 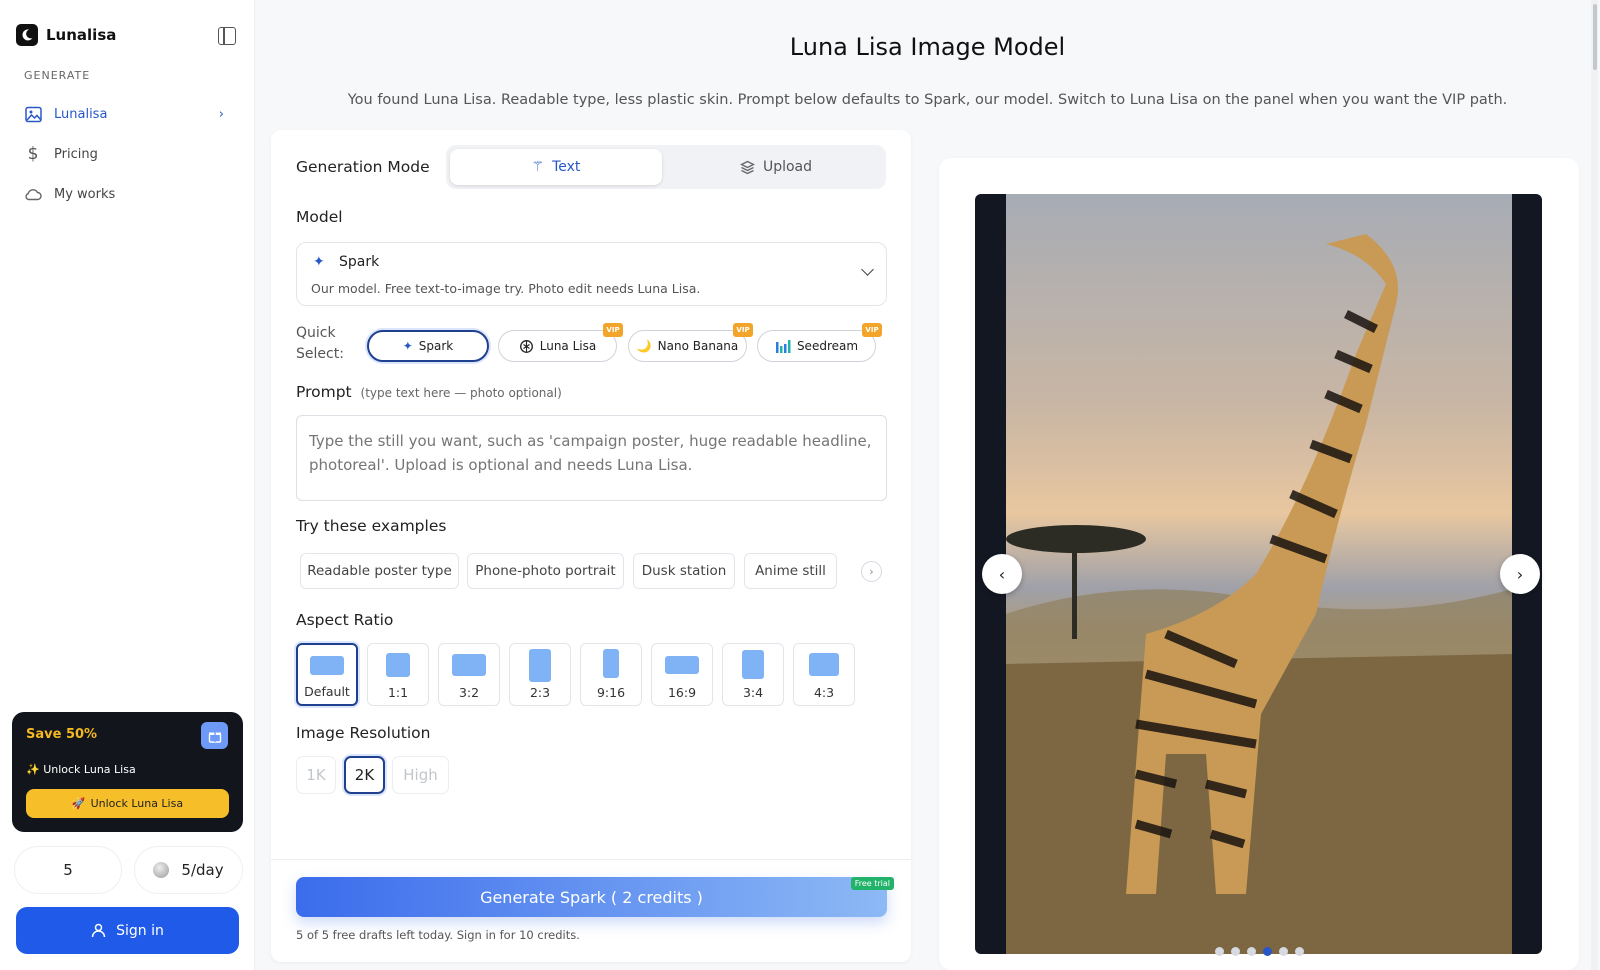 I want to click on magic-wand-icon: ⚚, so click(x=538, y=167).